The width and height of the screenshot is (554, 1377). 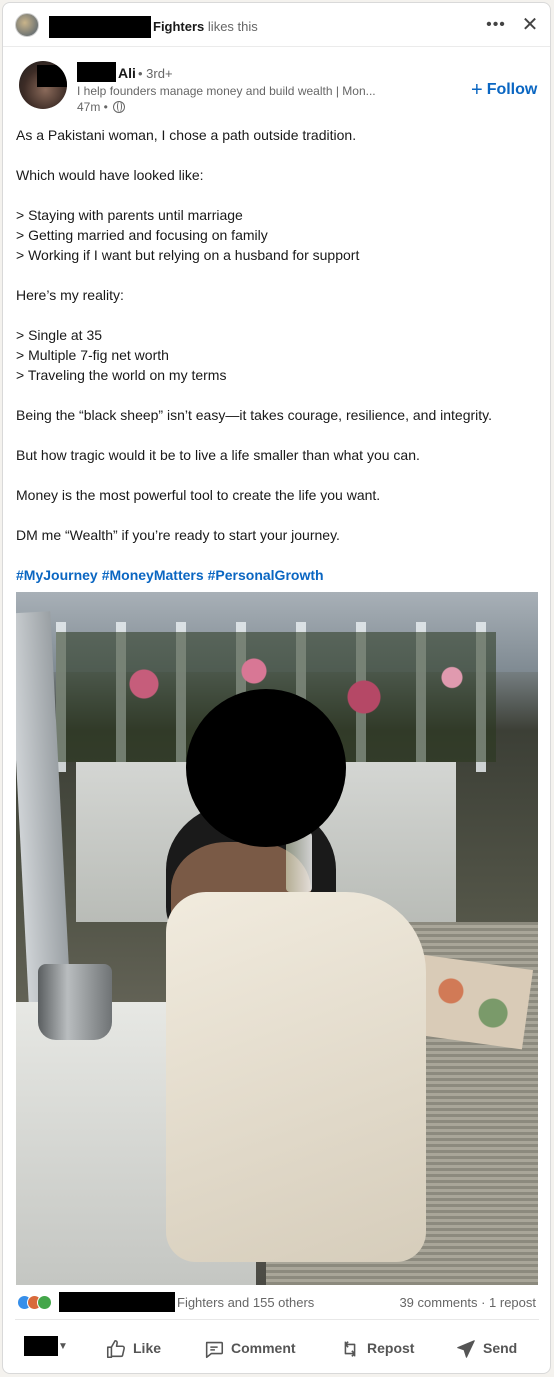 I want to click on thumbs-up-icon, so click(x=115, y=1349).